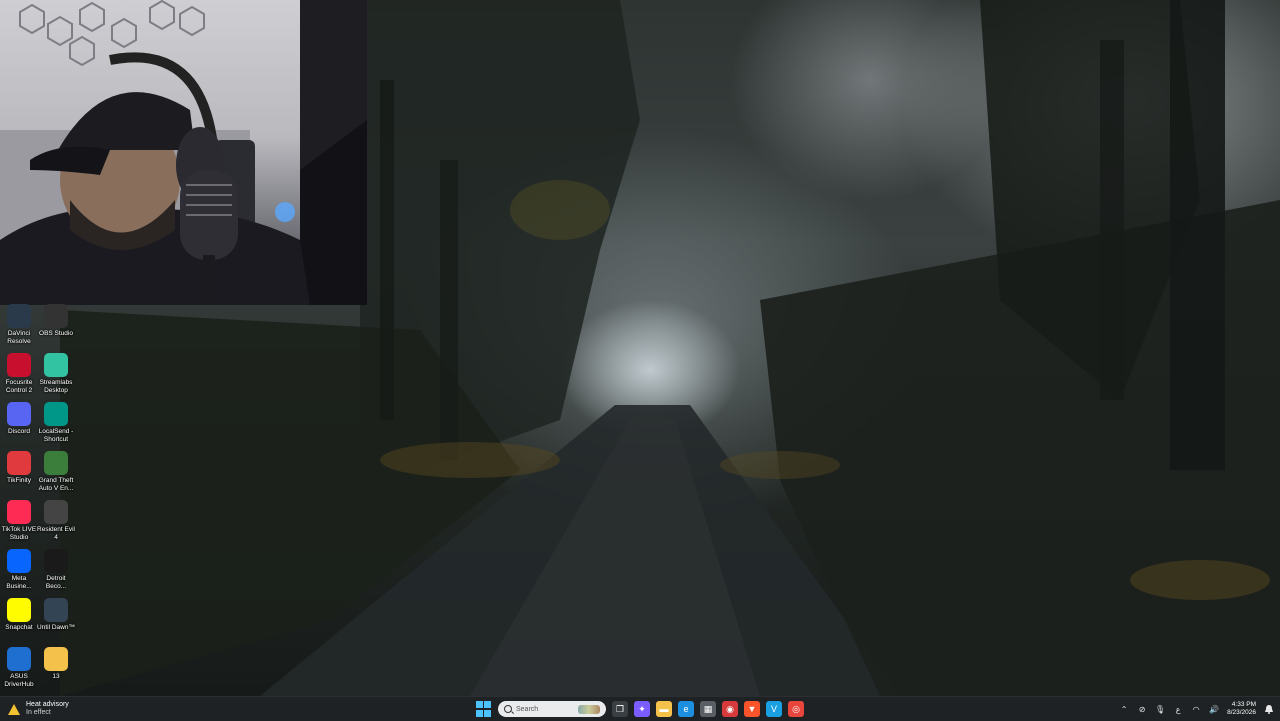 This screenshot has height=721, width=1280. What do you see at coordinates (796, 709) in the screenshot?
I see `chrome-icon: ◎` at bounding box center [796, 709].